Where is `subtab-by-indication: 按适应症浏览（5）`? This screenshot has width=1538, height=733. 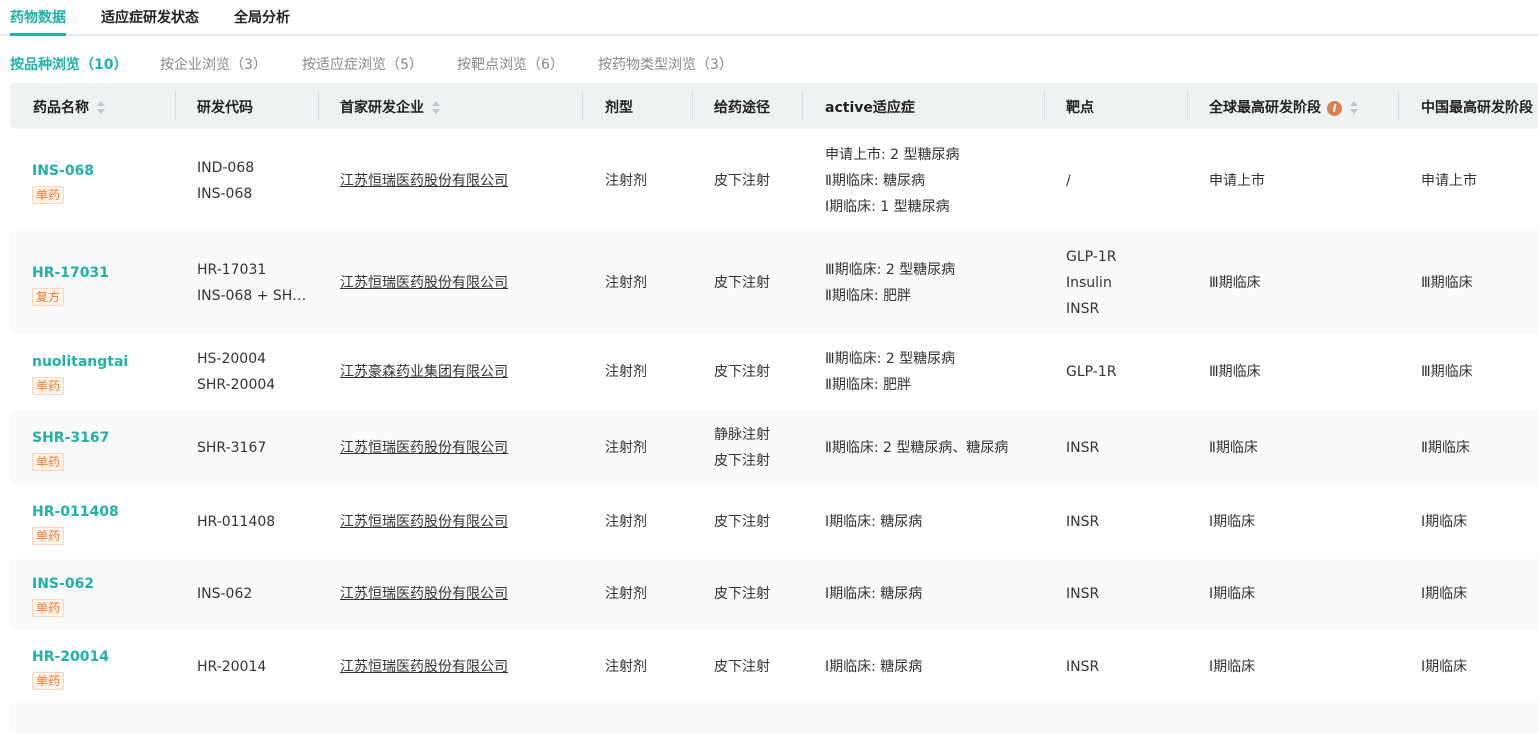 subtab-by-indication: 按适应症浏览（5） is located at coordinates (362, 64).